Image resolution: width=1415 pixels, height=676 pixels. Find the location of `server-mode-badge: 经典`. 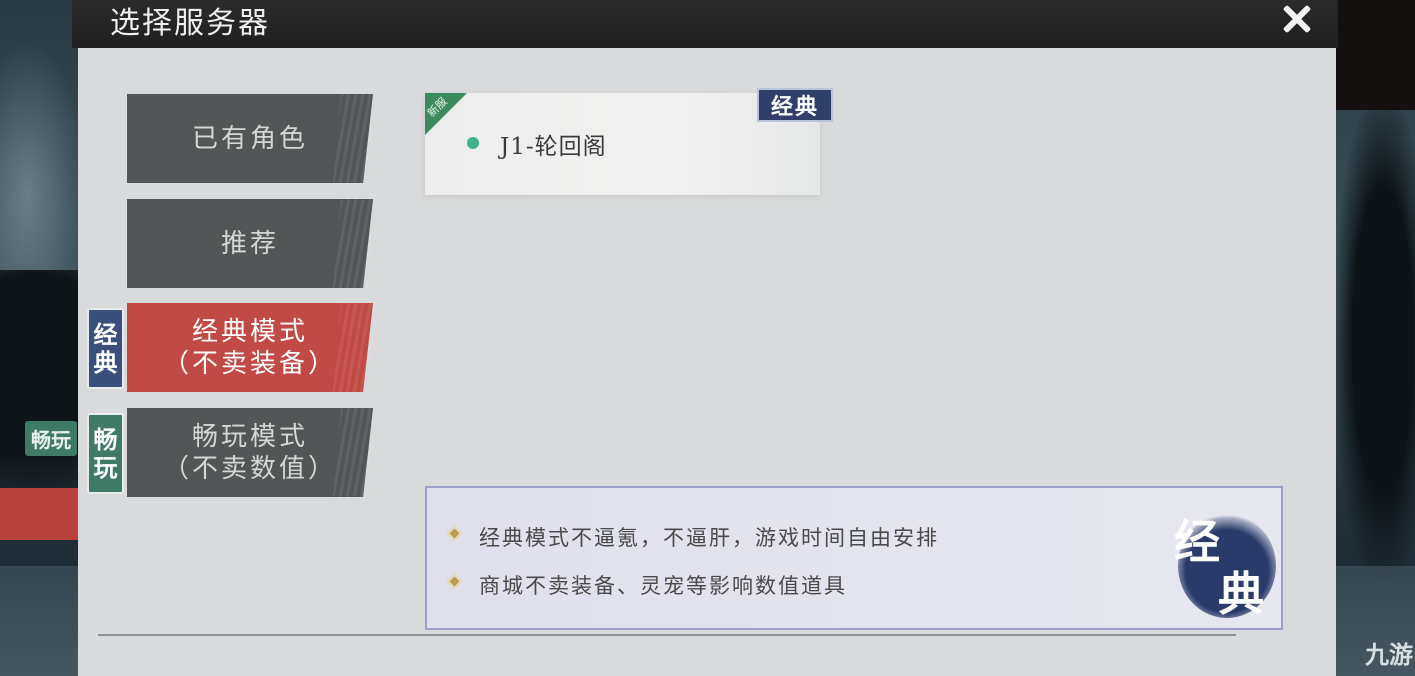

server-mode-badge: 经典 is located at coordinates (795, 105).